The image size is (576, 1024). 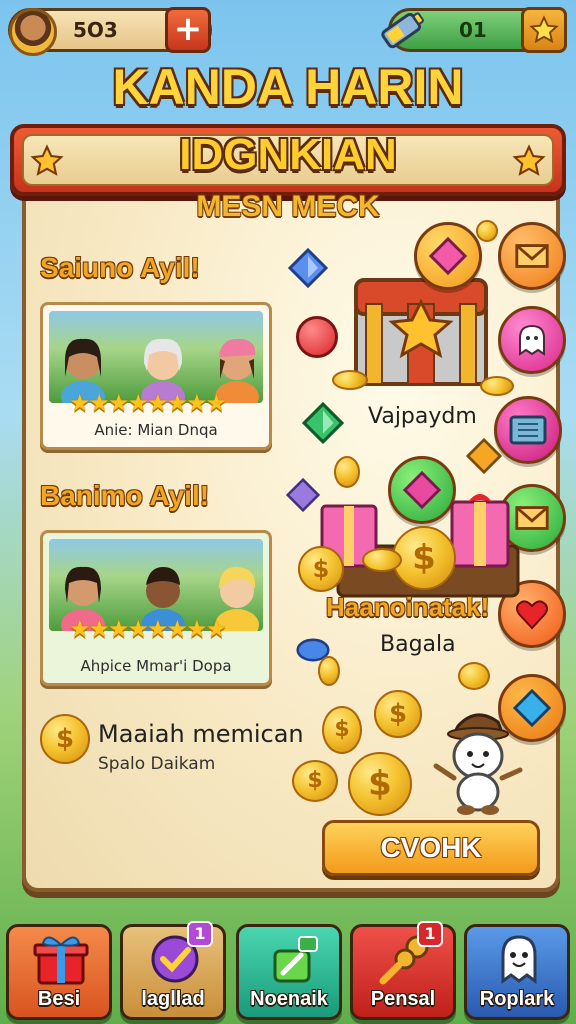 I want to click on heart-icon, so click(x=532, y=615).